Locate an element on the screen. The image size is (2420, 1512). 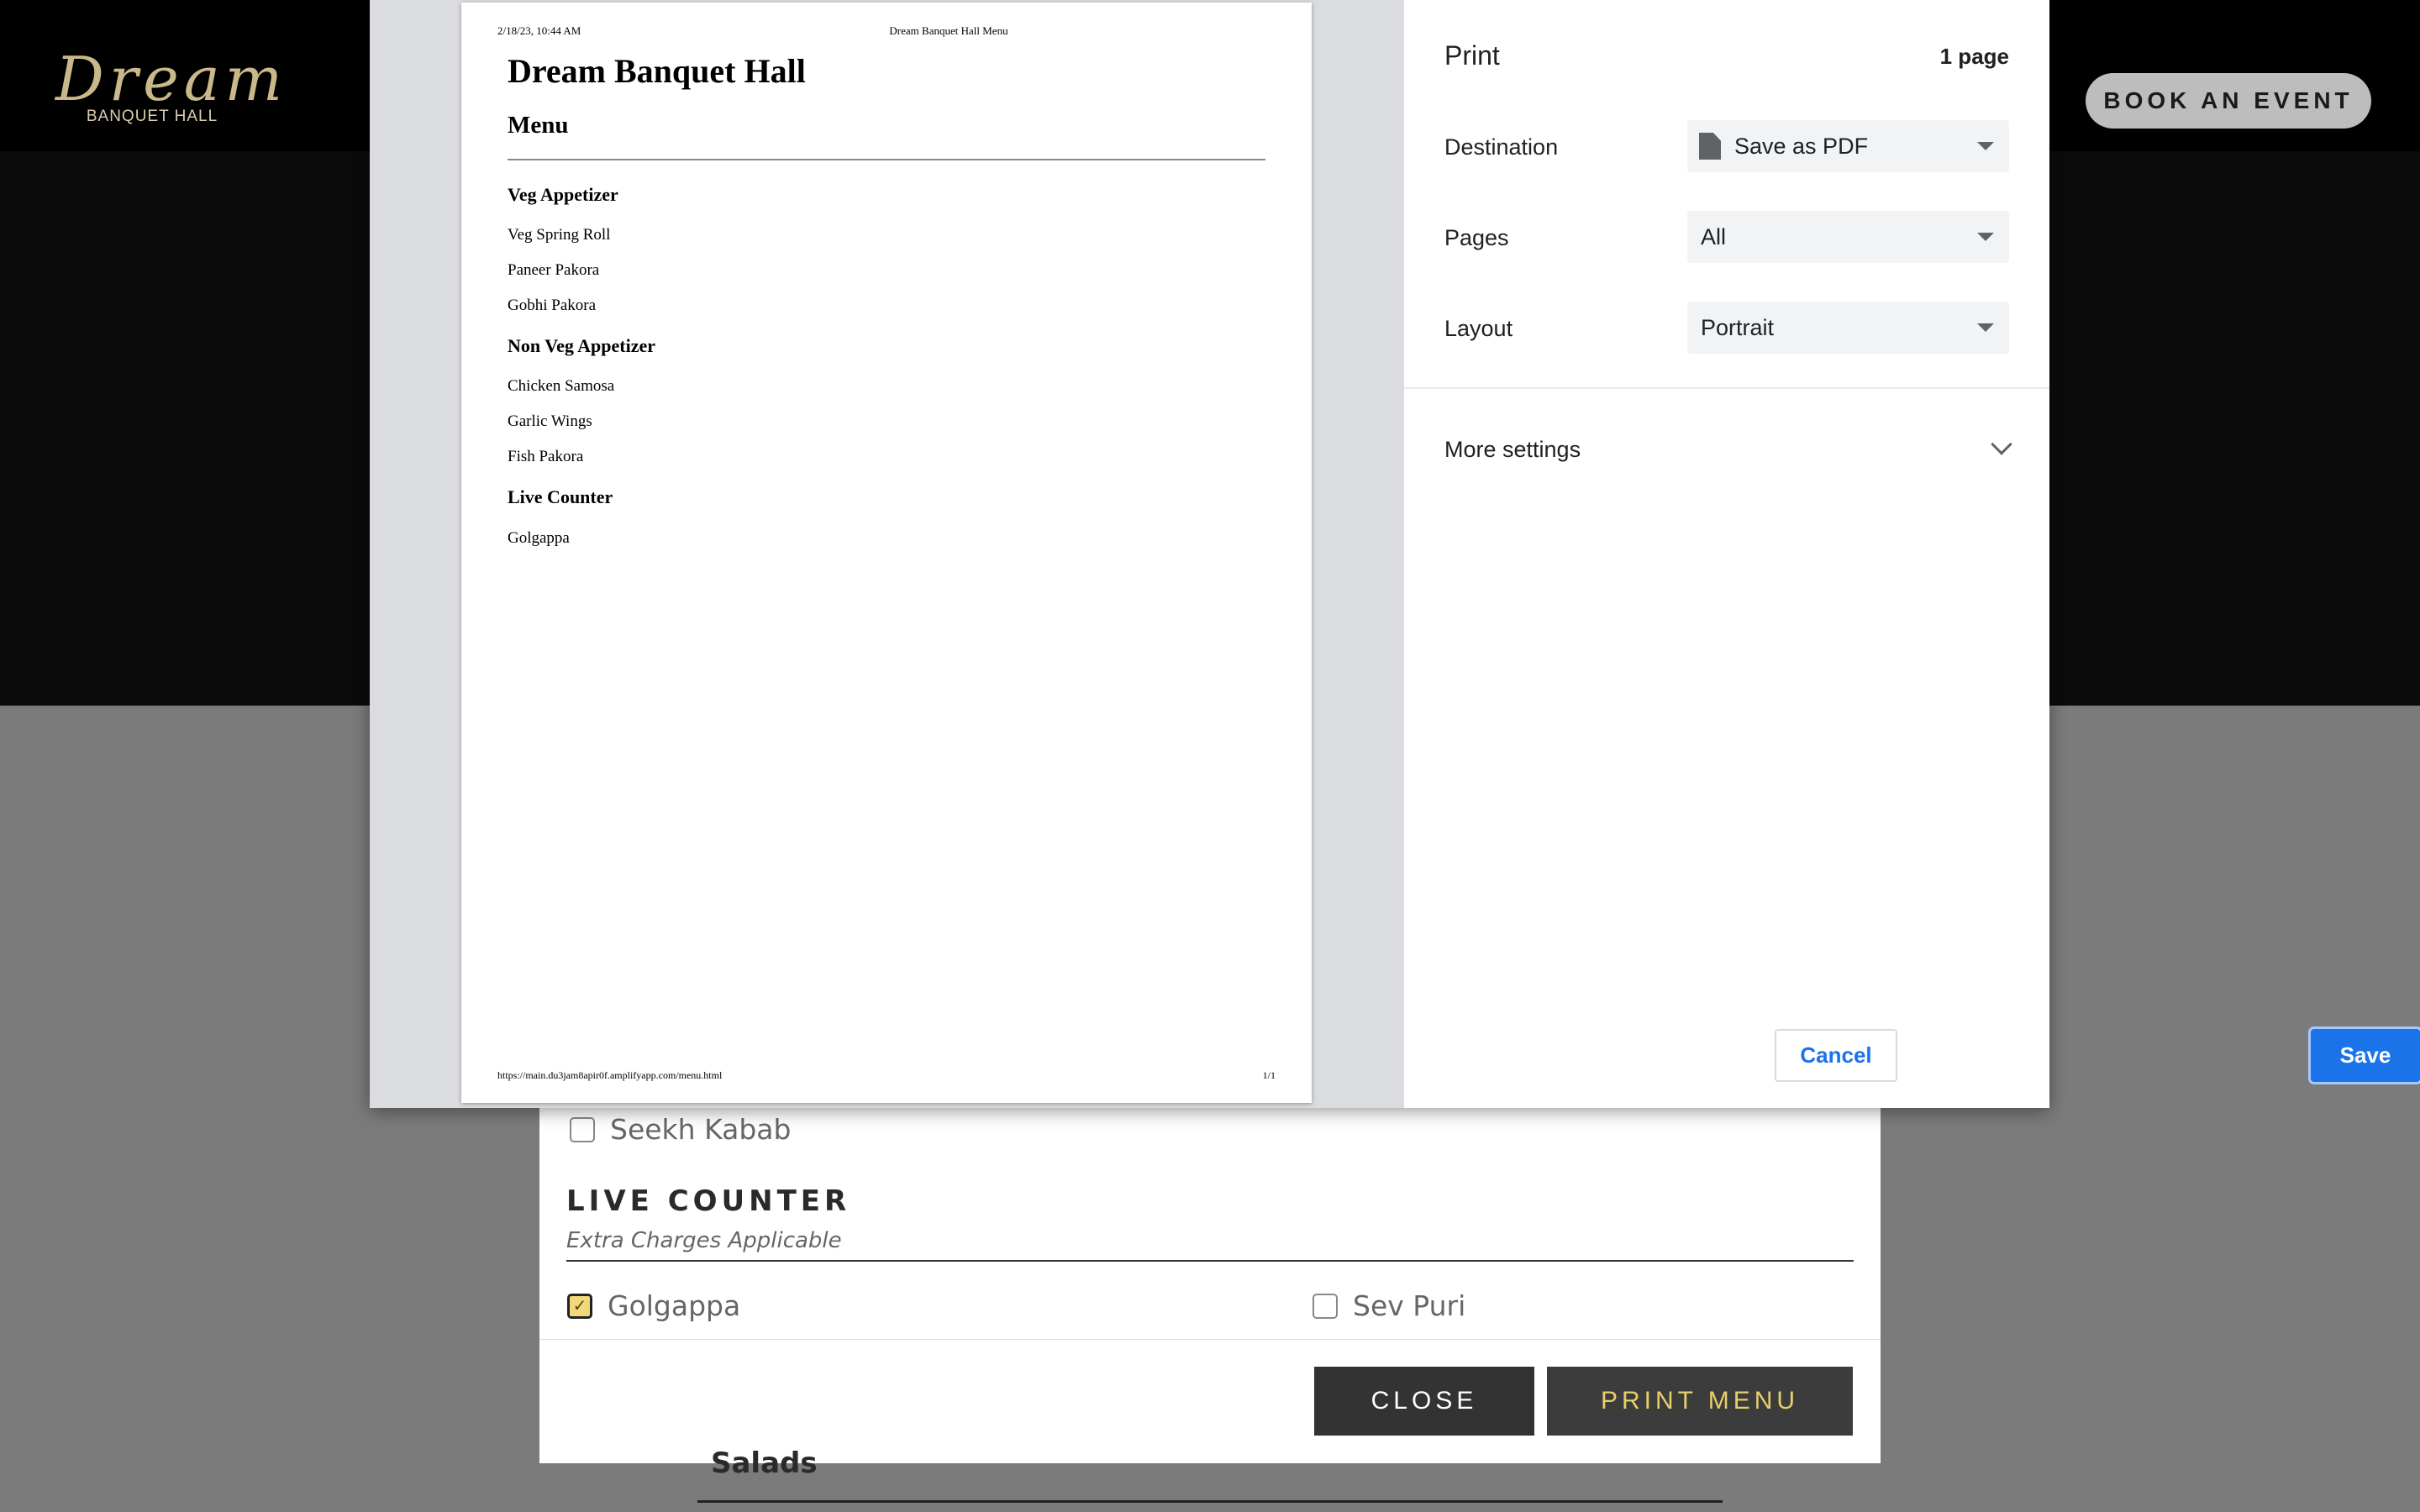
preview-header-title: Dream Banquet Hall Menu is located at coordinates (948, 30).